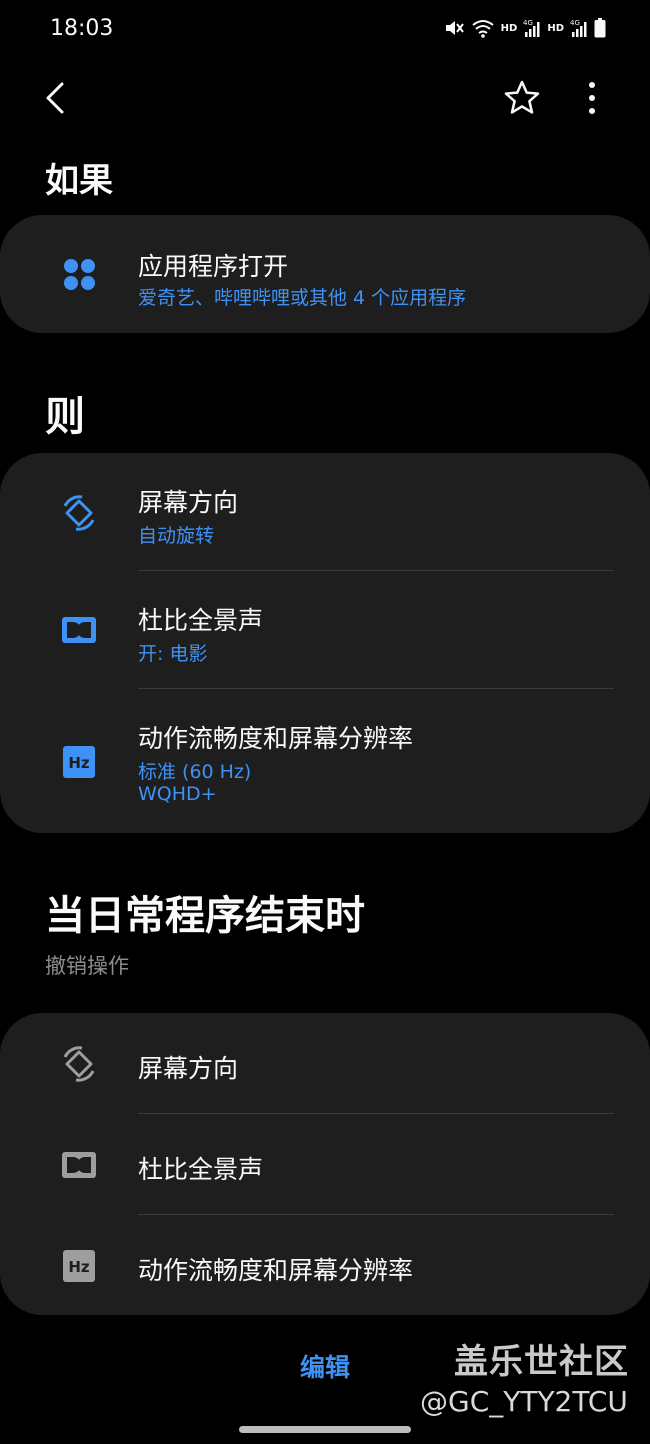 This screenshot has height=1444, width=650. Describe the element at coordinates (79, 274) in the screenshot. I see `apps-icon` at that location.